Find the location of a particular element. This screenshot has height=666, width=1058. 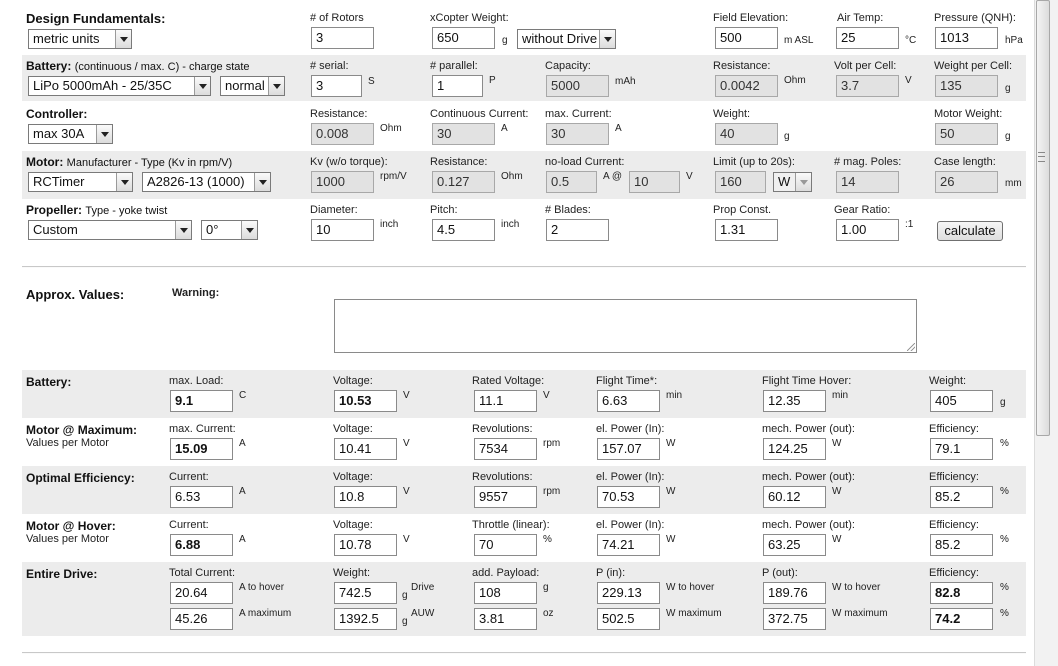

motor-title-text: Motor: is located at coordinates (45, 162).